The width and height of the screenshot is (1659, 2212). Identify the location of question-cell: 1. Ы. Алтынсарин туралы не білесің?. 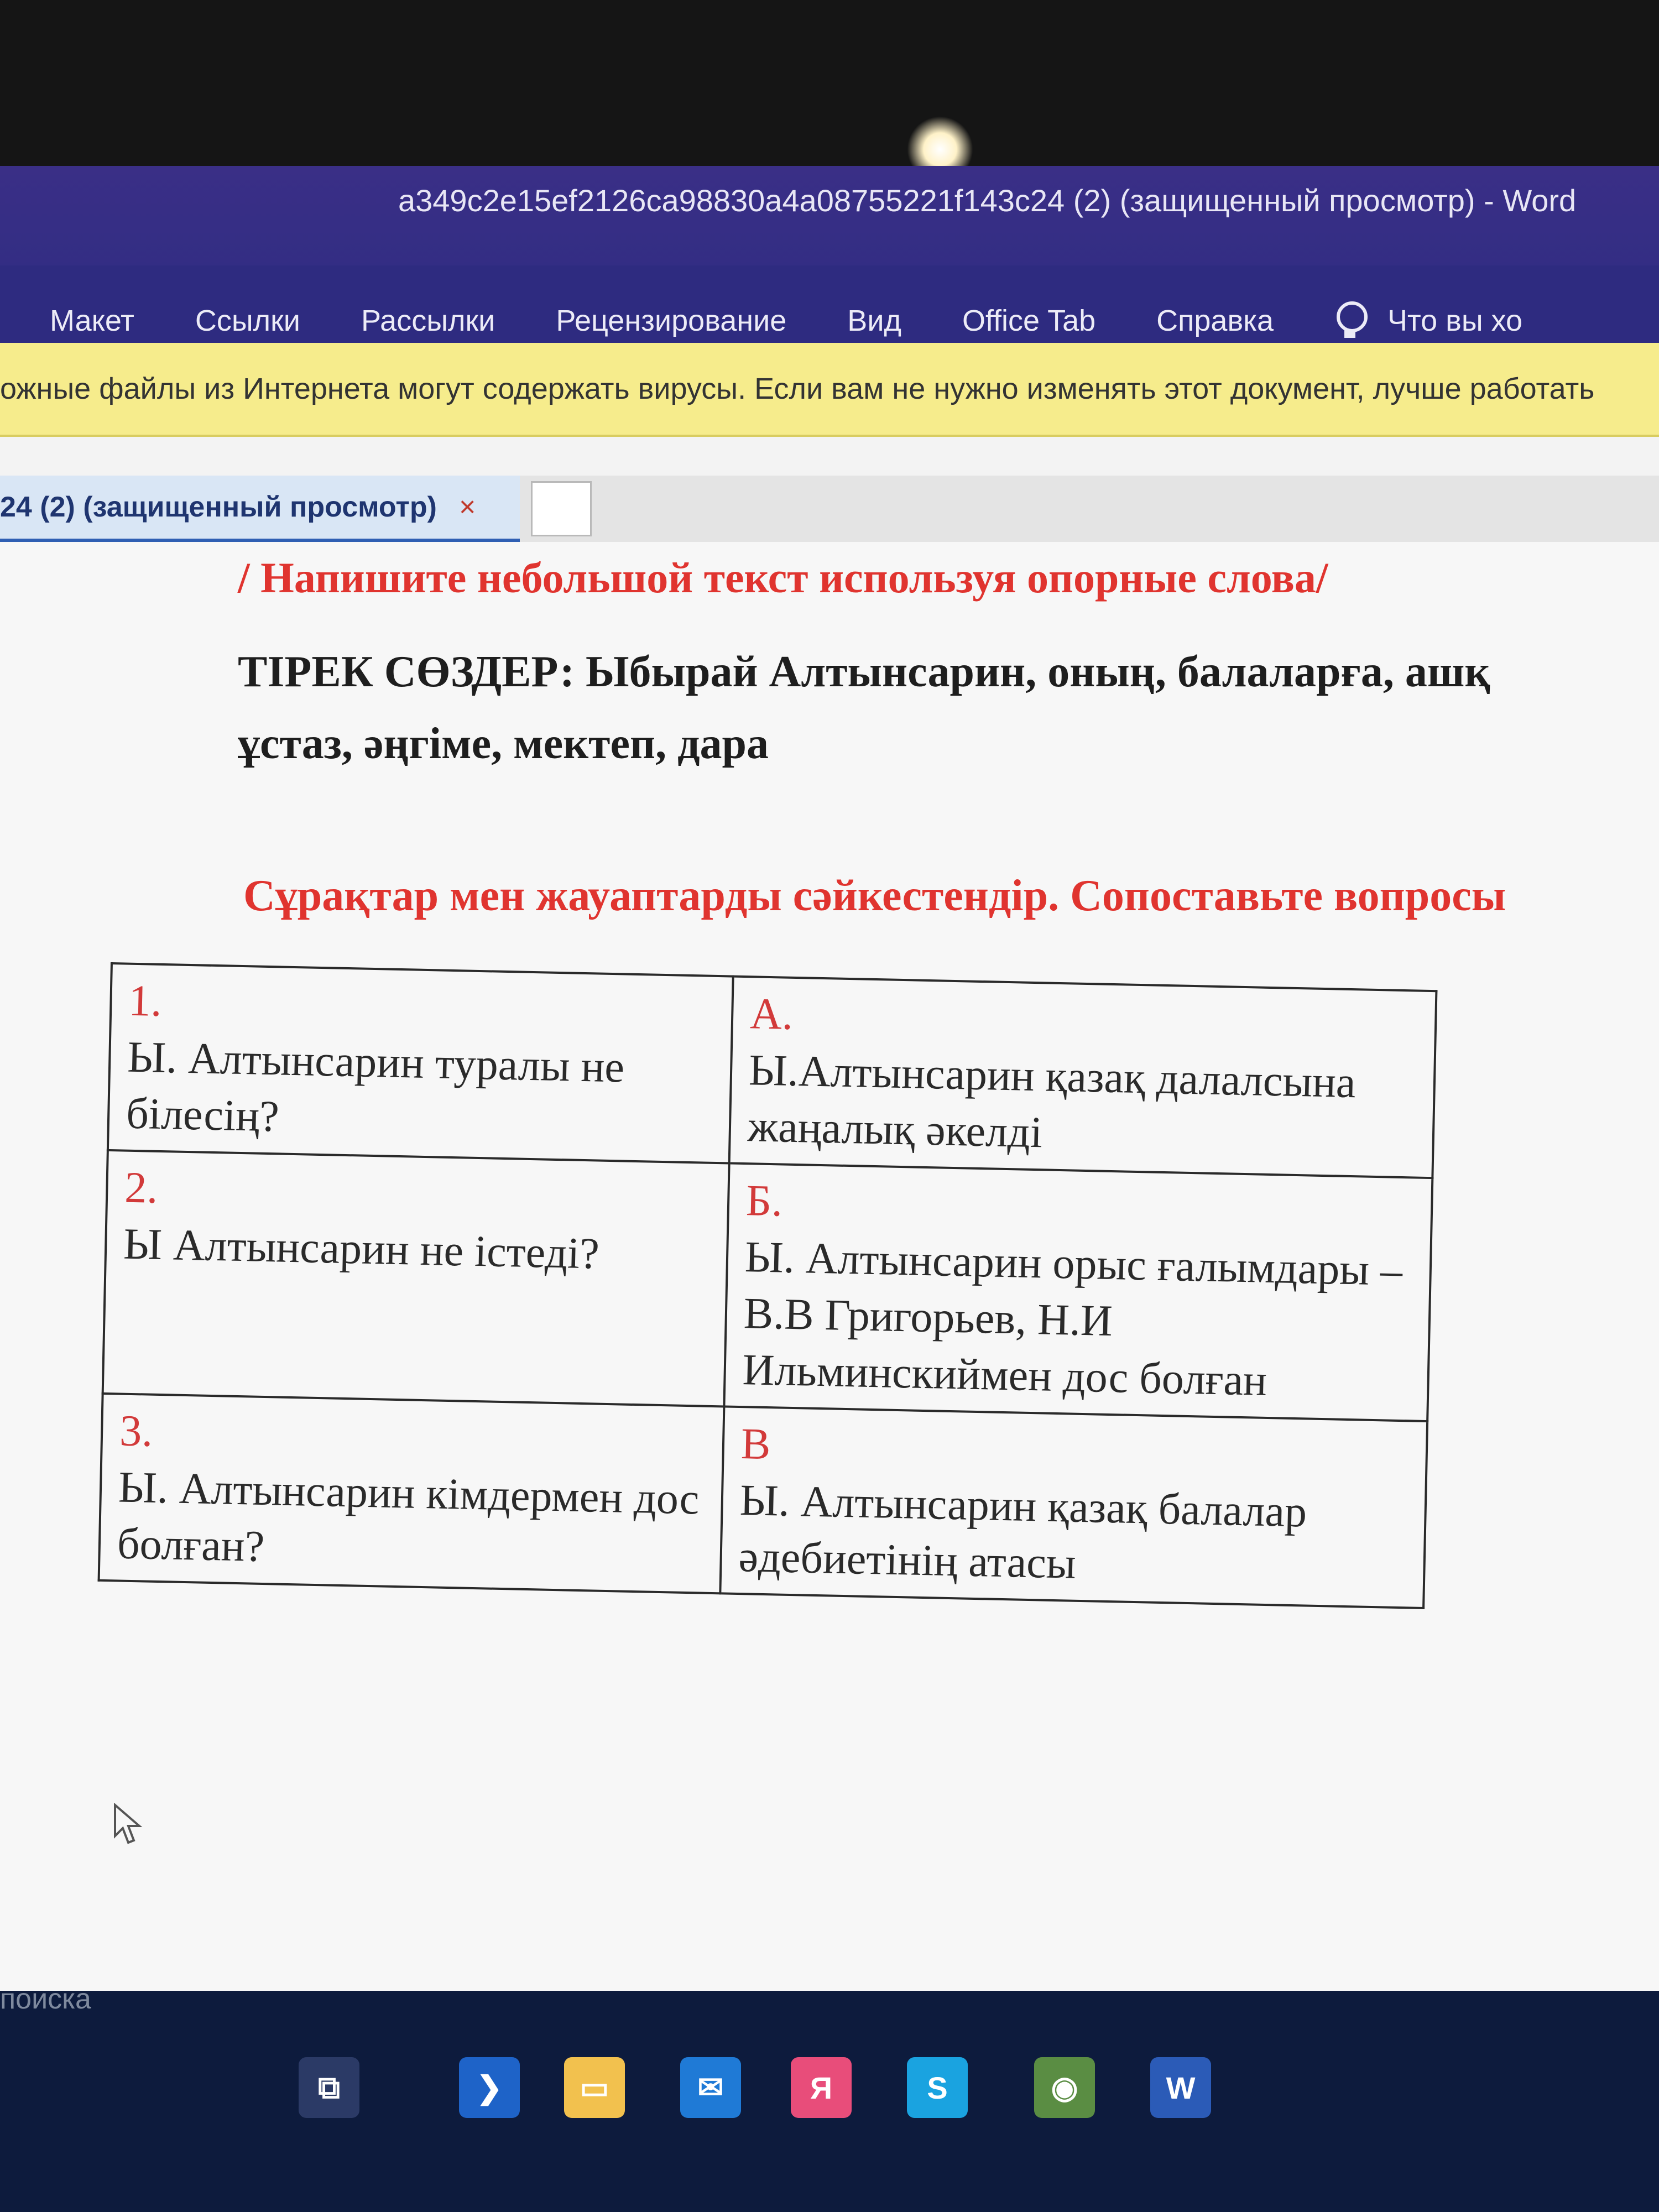
(420, 1063).